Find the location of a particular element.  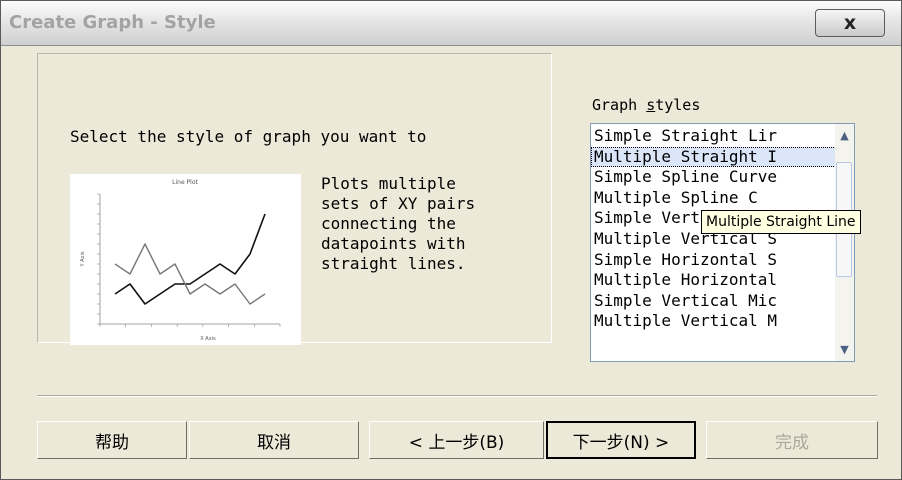

list-item-multiple-vertical-mid: Multiple Vertical M is located at coordinates (713, 321).